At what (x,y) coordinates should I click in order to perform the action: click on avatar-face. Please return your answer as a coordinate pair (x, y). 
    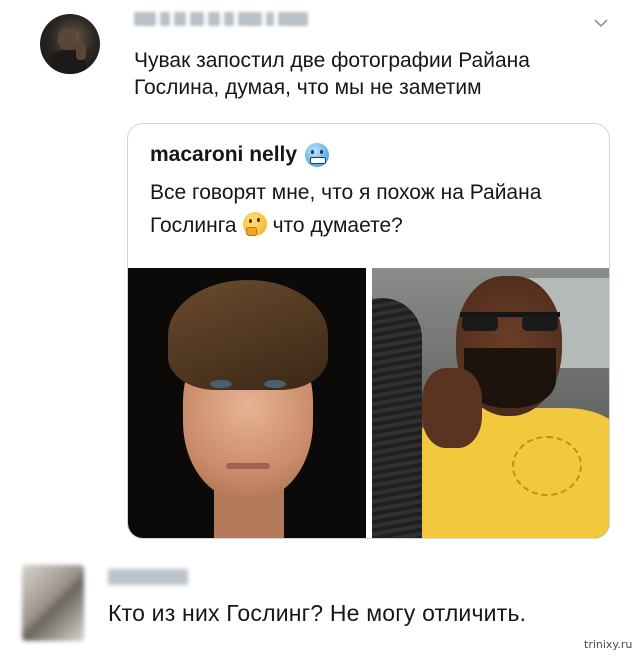
    Looking at the image, I should click on (67, 39).